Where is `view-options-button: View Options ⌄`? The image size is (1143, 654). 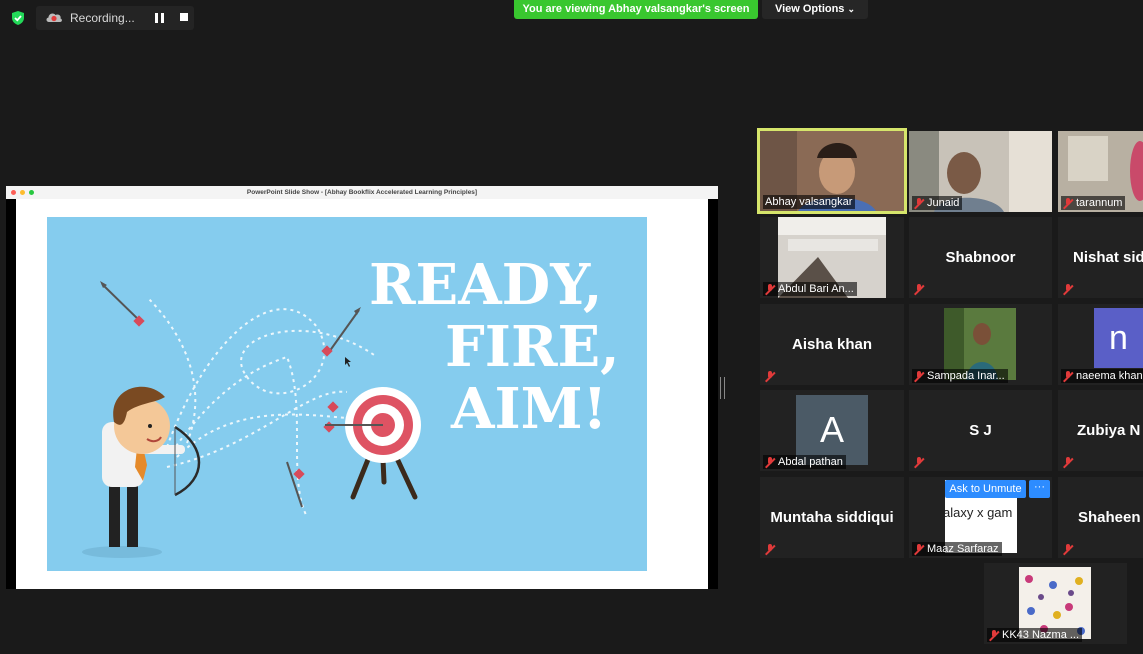
view-options-button: View Options ⌄ is located at coordinates (815, 9).